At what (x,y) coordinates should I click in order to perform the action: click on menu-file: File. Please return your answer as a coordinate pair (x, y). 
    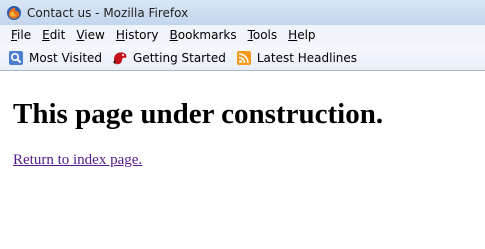
    Looking at the image, I should click on (21, 35).